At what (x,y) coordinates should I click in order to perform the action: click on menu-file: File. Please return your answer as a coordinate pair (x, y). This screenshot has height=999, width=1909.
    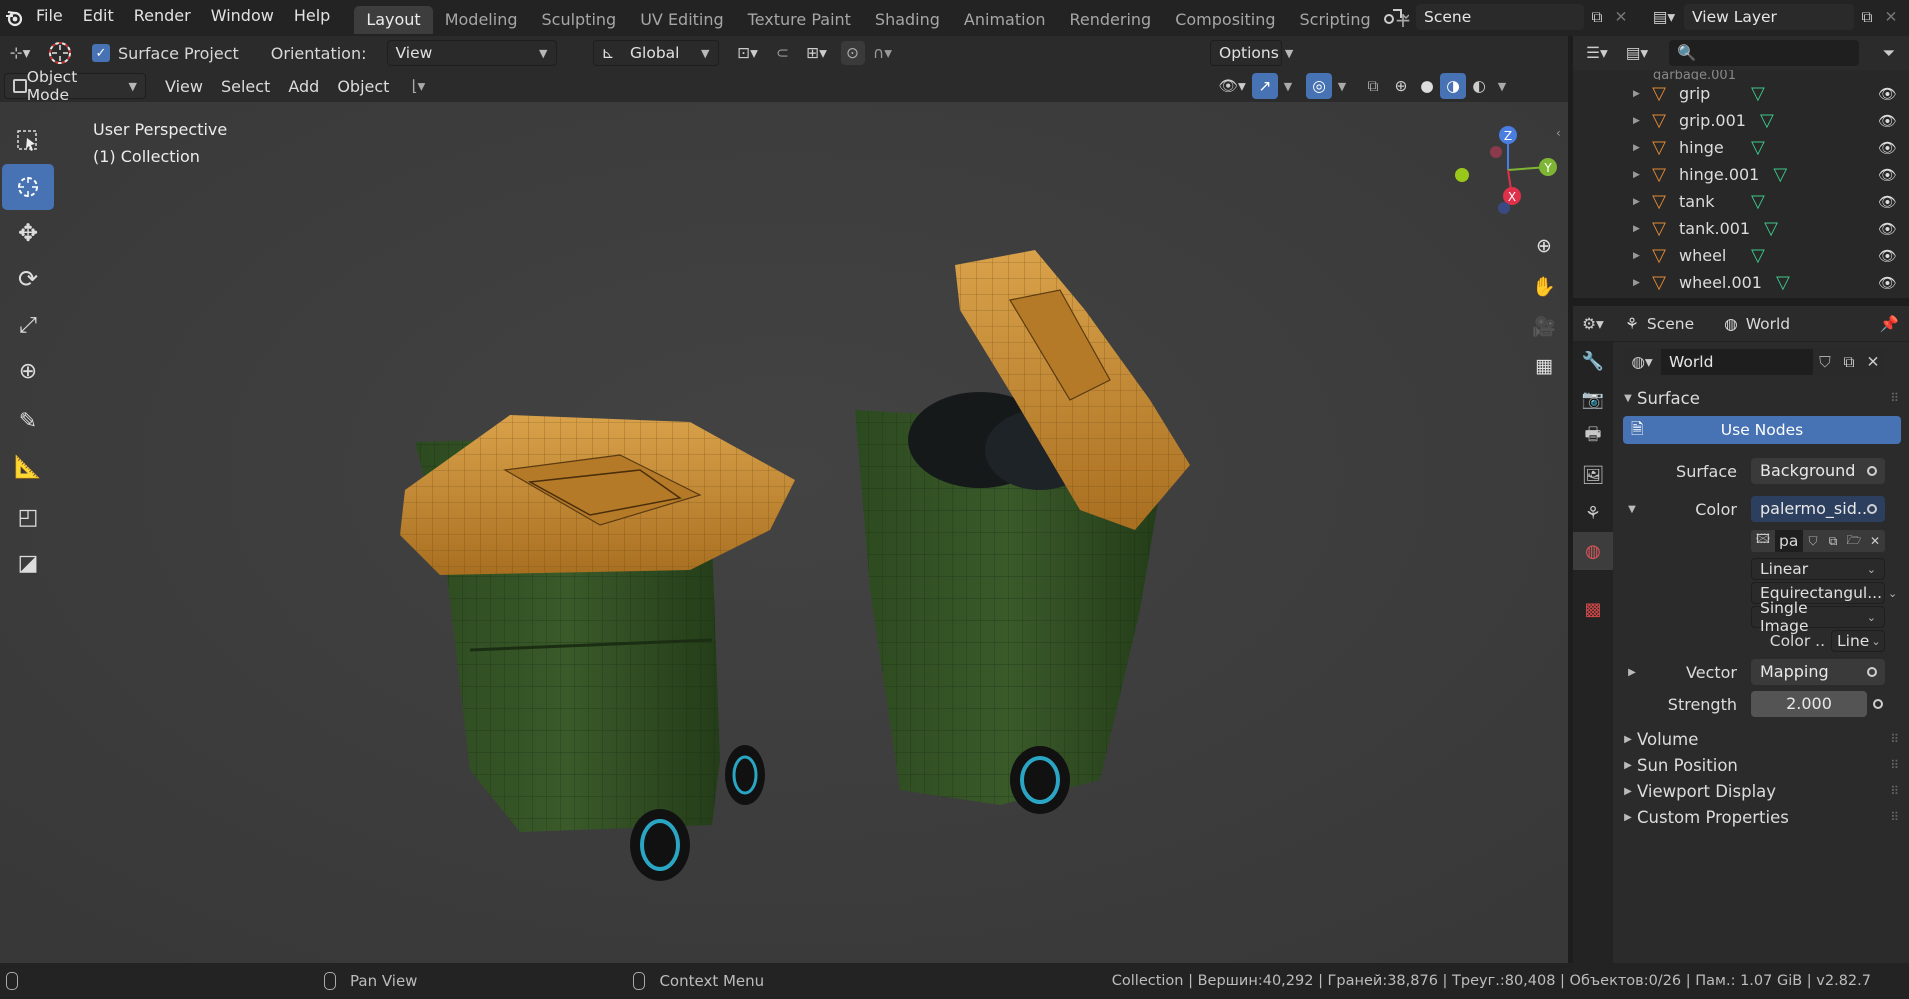
    Looking at the image, I should click on (49, 18).